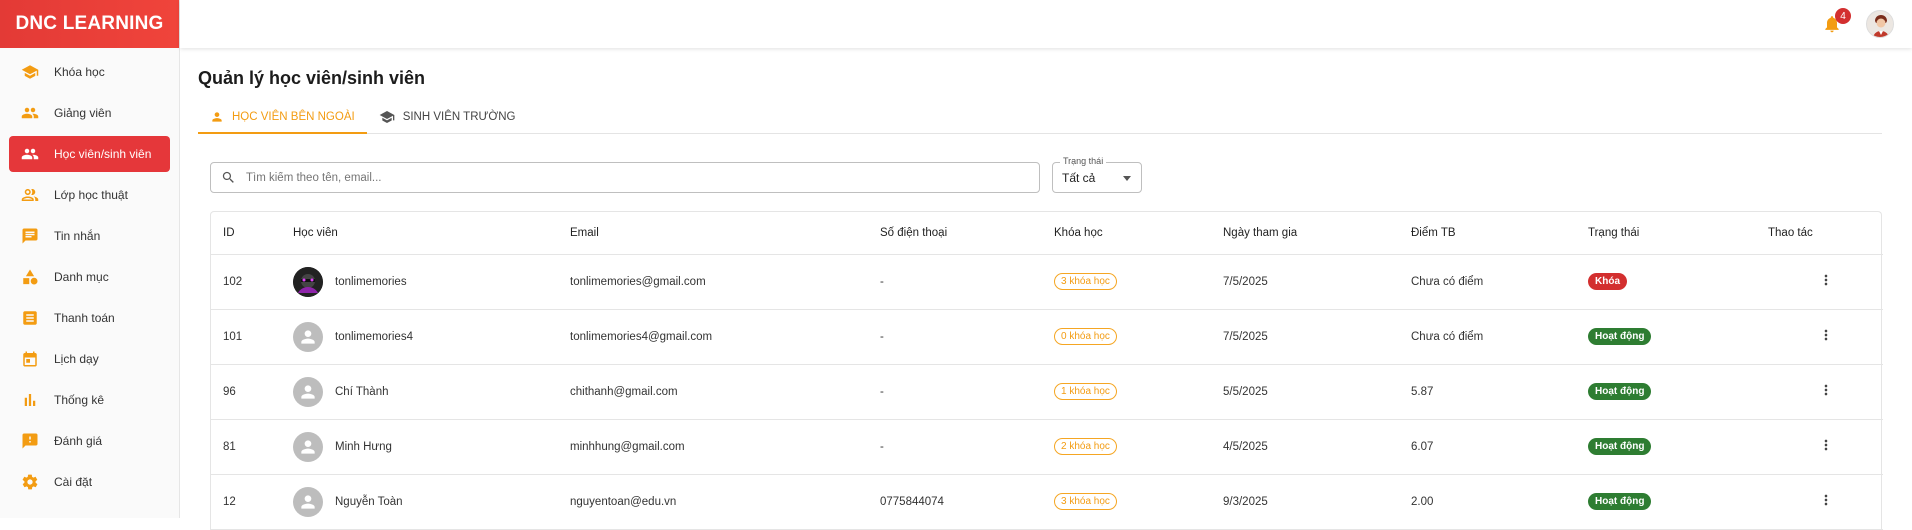 The height and width of the screenshot is (530, 1912). What do you see at coordinates (89, 24) in the screenshot?
I see `brand-logo: DNC LEARNING` at bounding box center [89, 24].